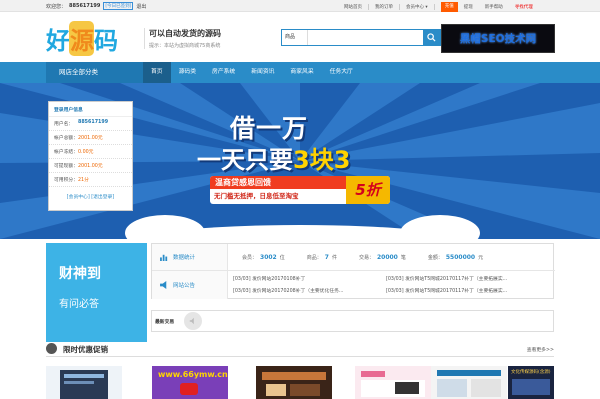 The image size is (600, 399). Describe the element at coordinates (190, 382) in the screenshot. I see `product-thumb: www.66ymw.cn` at that location.